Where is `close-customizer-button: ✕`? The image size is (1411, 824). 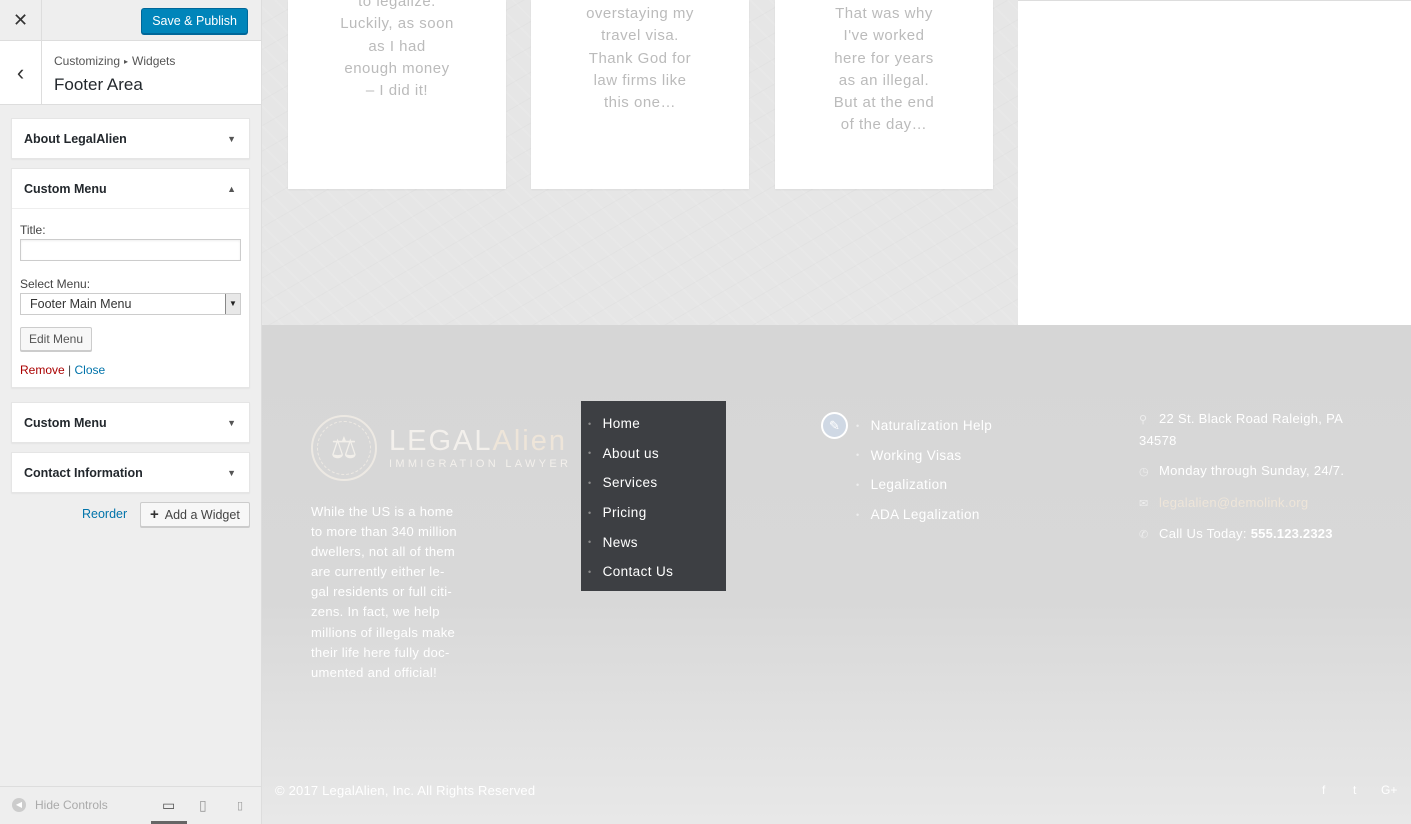 close-customizer-button: ✕ is located at coordinates (21, 20).